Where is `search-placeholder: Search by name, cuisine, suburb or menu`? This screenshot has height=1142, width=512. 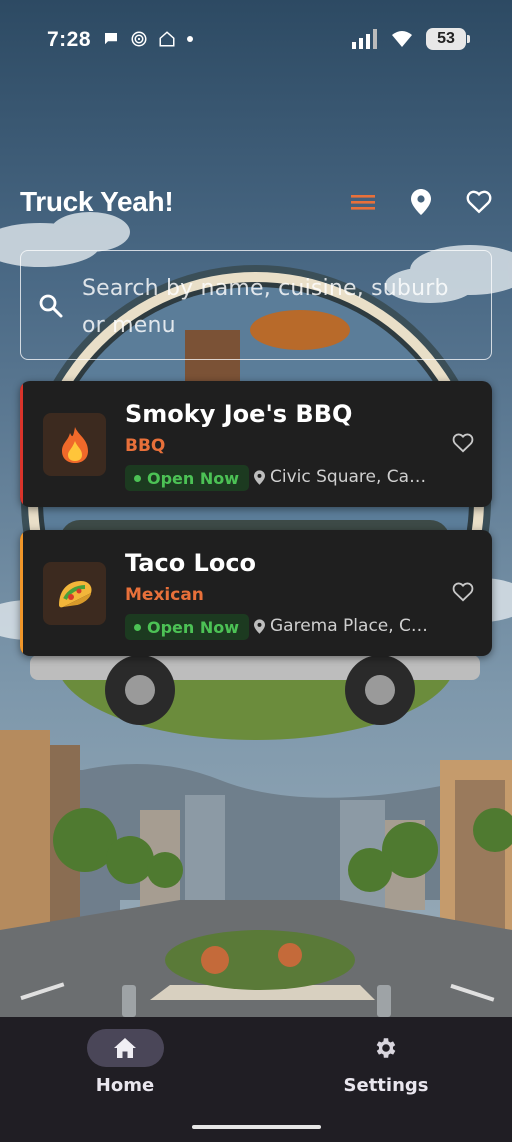
search-placeholder: Search by name, cuisine, suburb or menu is located at coordinates (265, 307).